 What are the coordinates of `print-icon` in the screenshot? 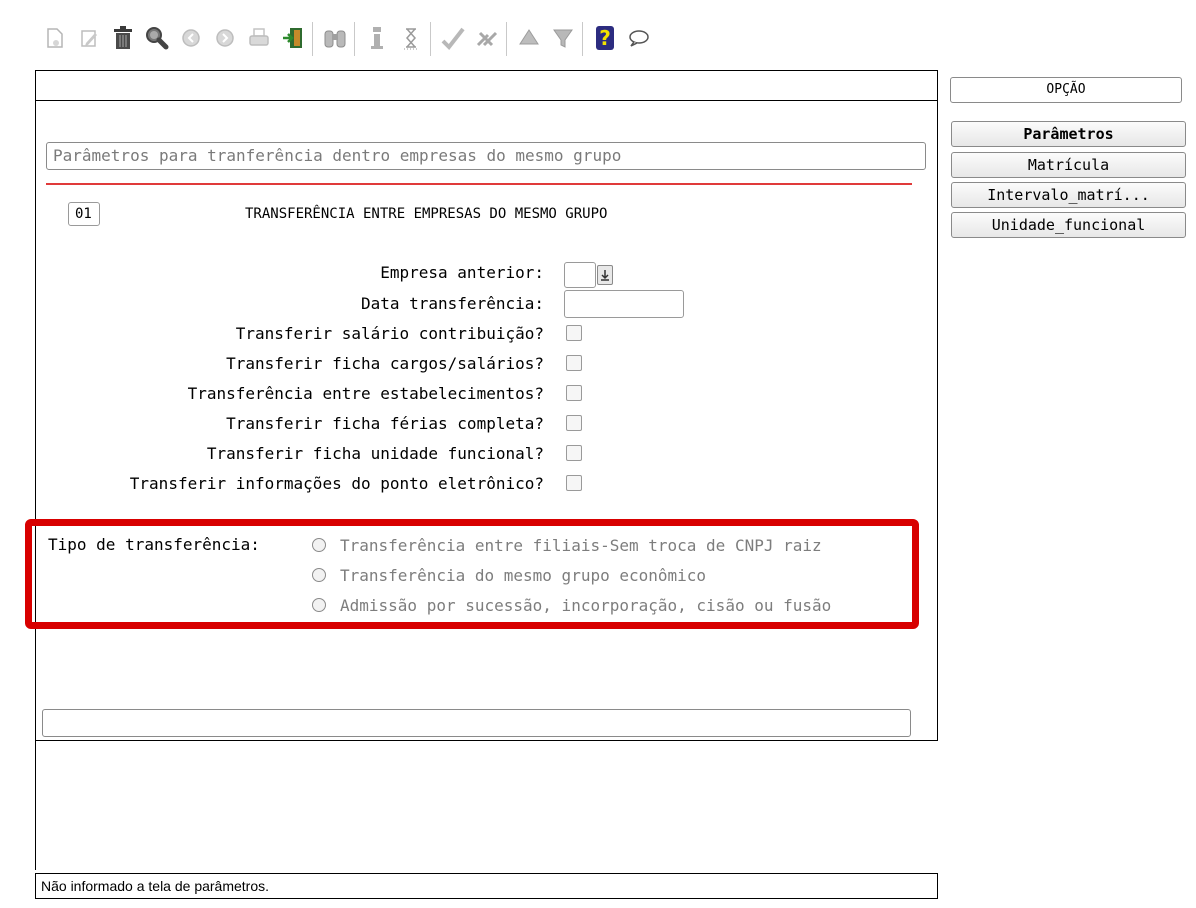 It's located at (259, 38).